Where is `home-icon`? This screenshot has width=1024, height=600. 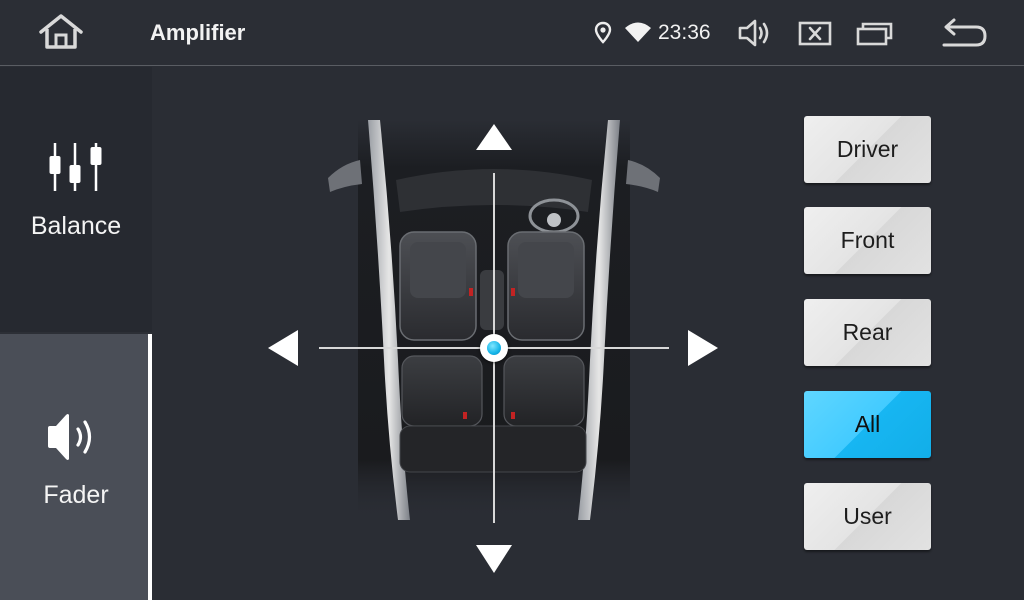 home-icon is located at coordinates (61, 31).